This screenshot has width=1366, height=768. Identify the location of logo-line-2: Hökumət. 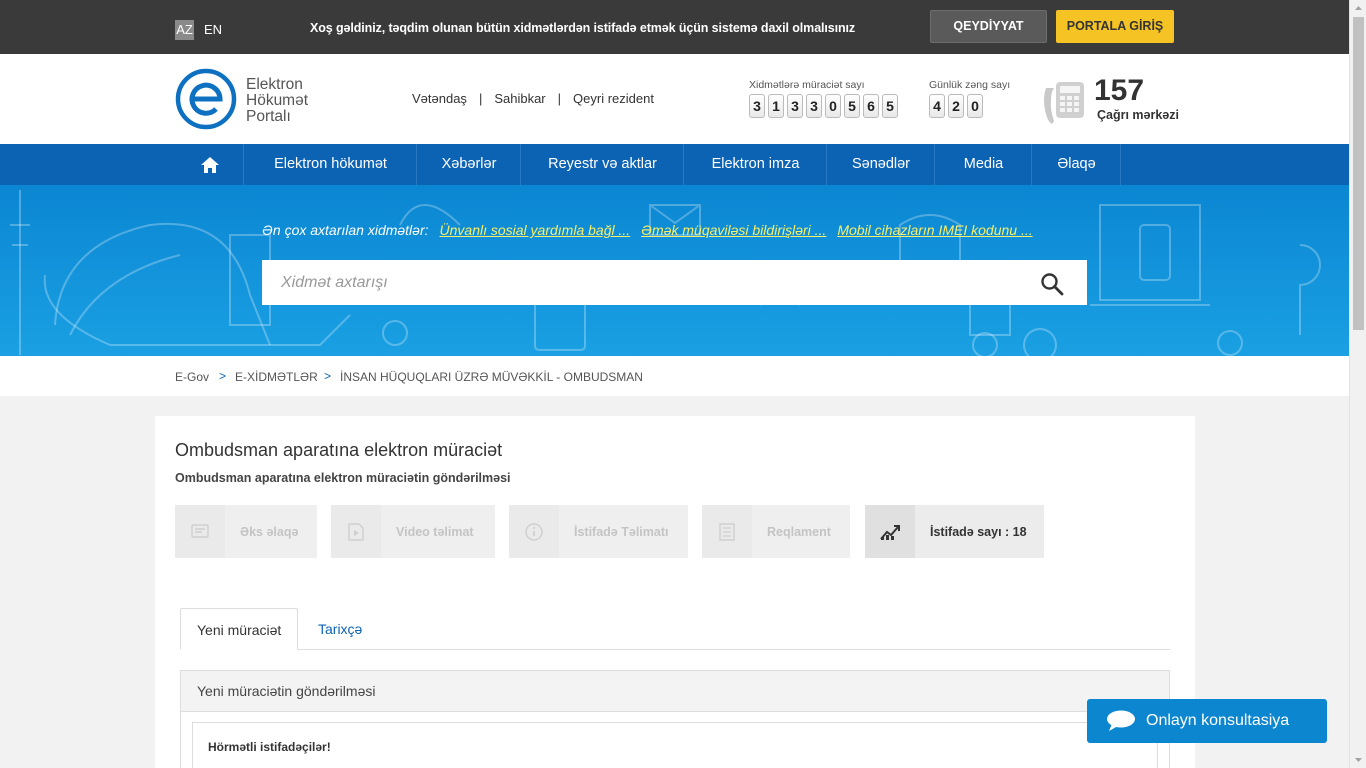
(277, 100).